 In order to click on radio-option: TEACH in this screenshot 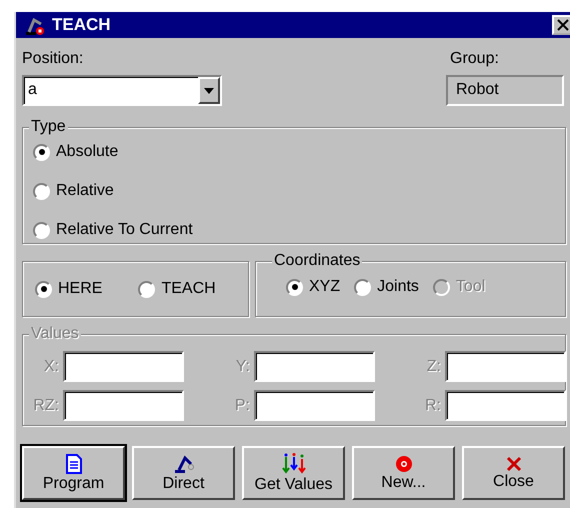, I will do `click(177, 289)`.